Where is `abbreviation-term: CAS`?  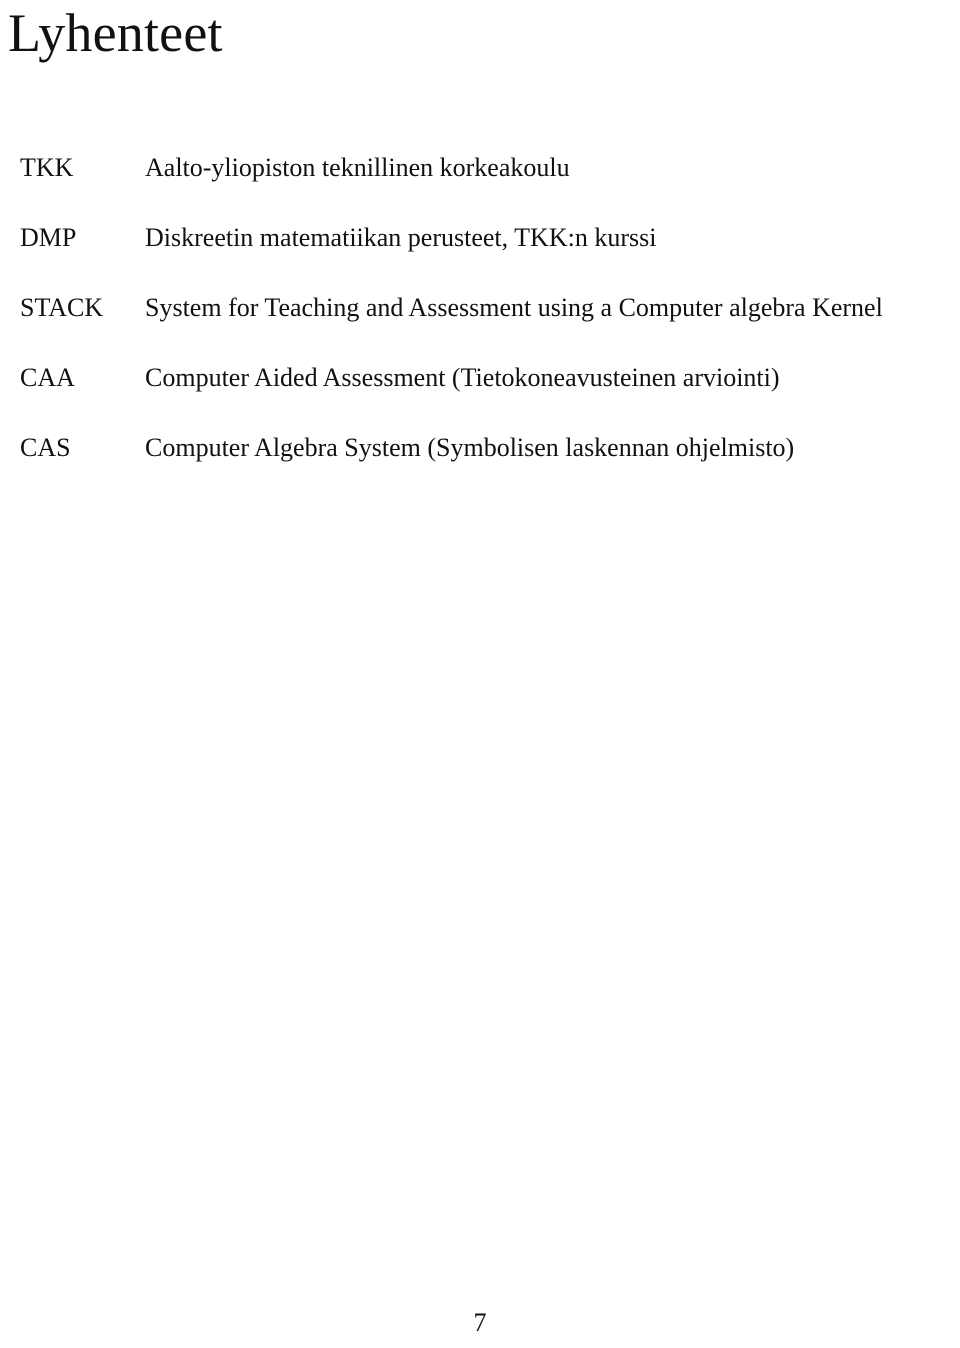 abbreviation-term: CAS is located at coordinates (45, 447).